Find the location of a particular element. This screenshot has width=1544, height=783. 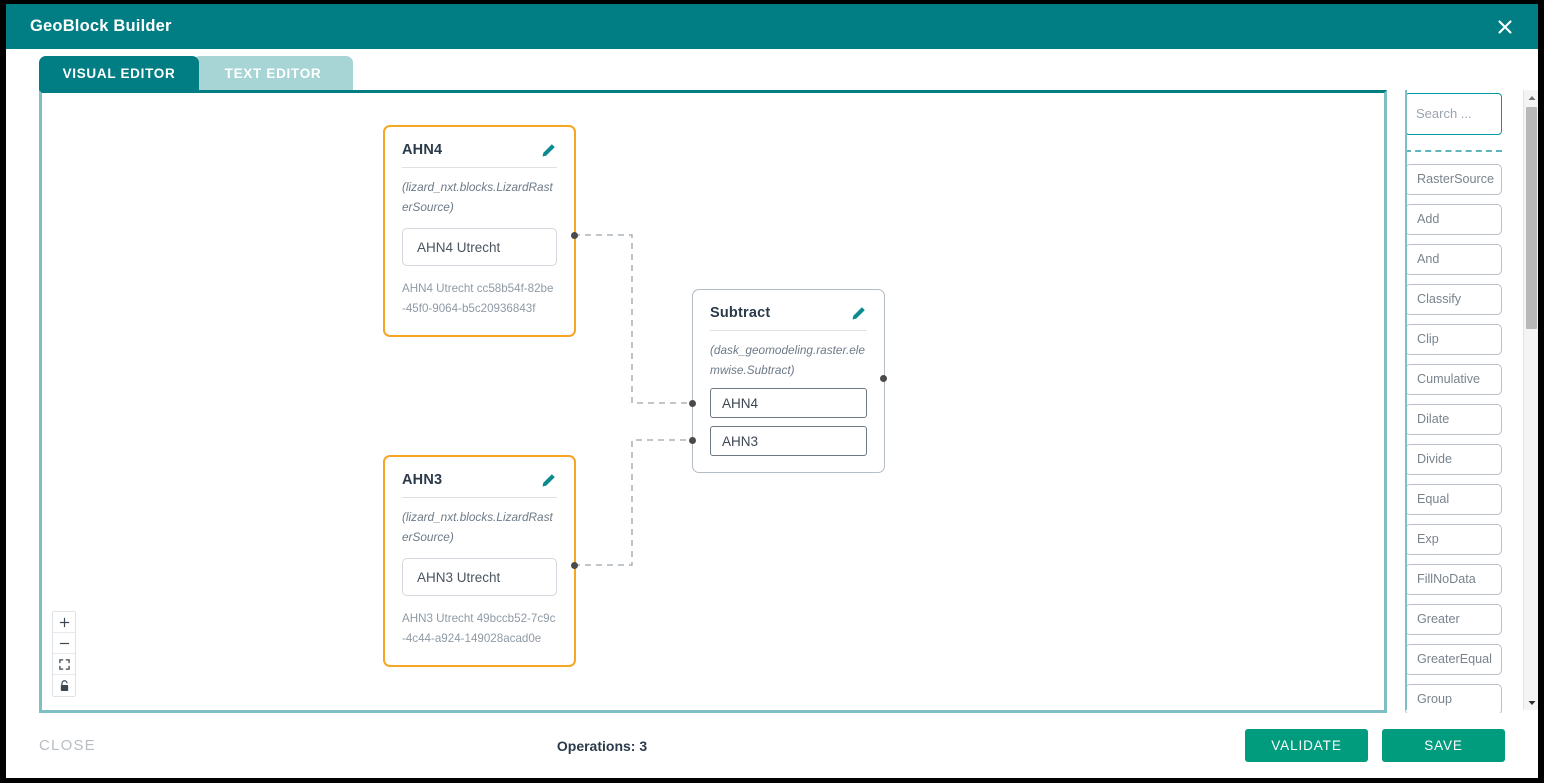

chevron-down-icon is located at coordinates (1531, 702).